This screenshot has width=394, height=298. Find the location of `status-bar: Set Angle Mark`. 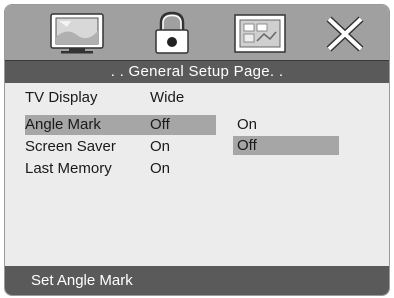

status-bar: Set Angle Mark is located at coordinates (197, 280).